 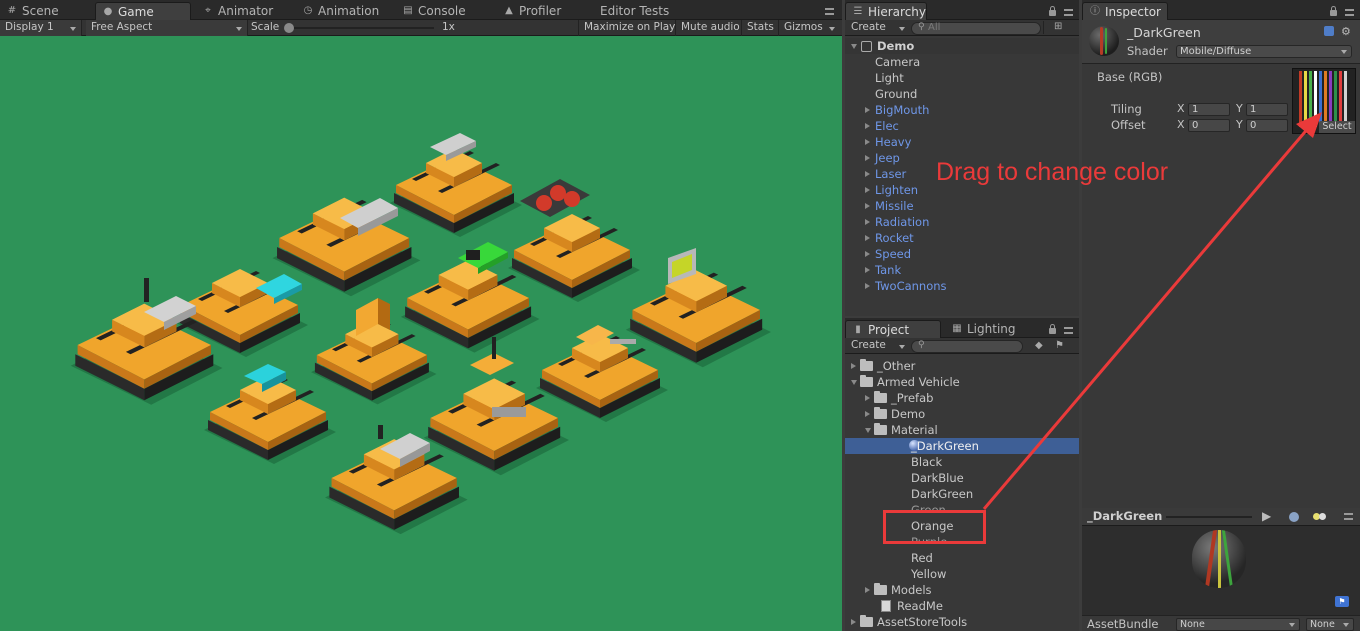 I want to click on project-item: _Other, so click(x=962, y=366).